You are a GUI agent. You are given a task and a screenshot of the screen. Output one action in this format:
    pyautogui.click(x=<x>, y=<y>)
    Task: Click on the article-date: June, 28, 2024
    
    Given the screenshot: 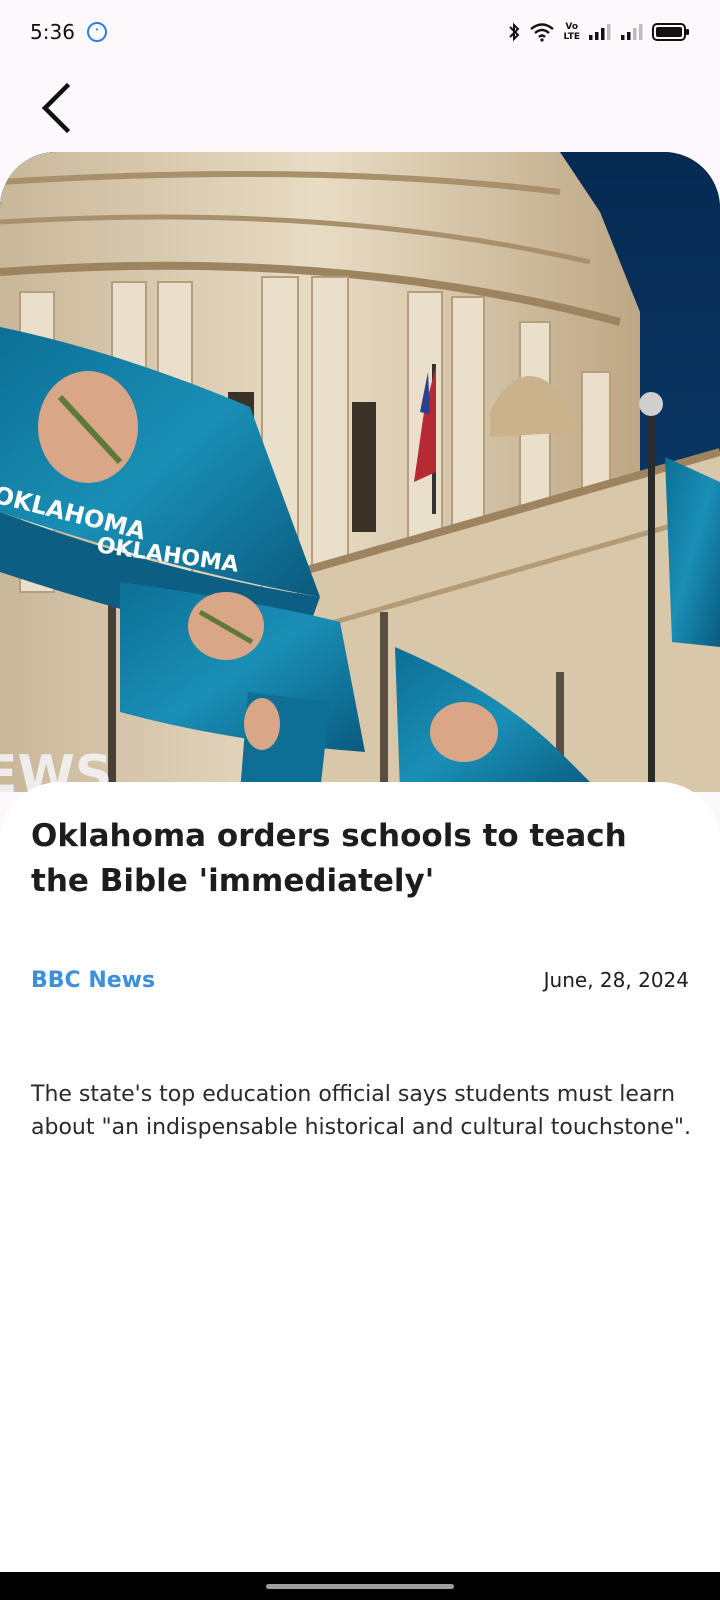 What is the action you would take?
    pyautogui.click(x=616, y=980)
    